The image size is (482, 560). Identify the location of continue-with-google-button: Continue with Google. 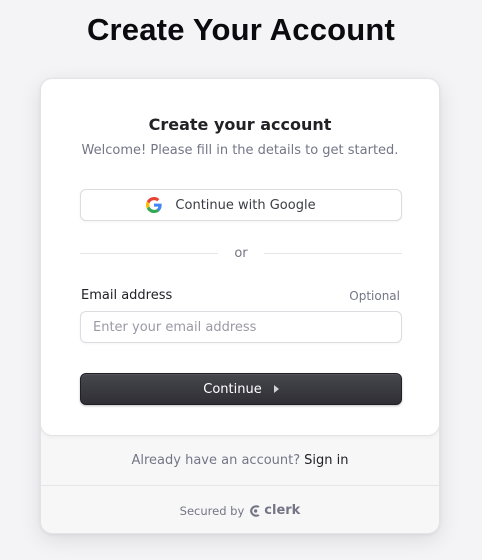
(241, 205).